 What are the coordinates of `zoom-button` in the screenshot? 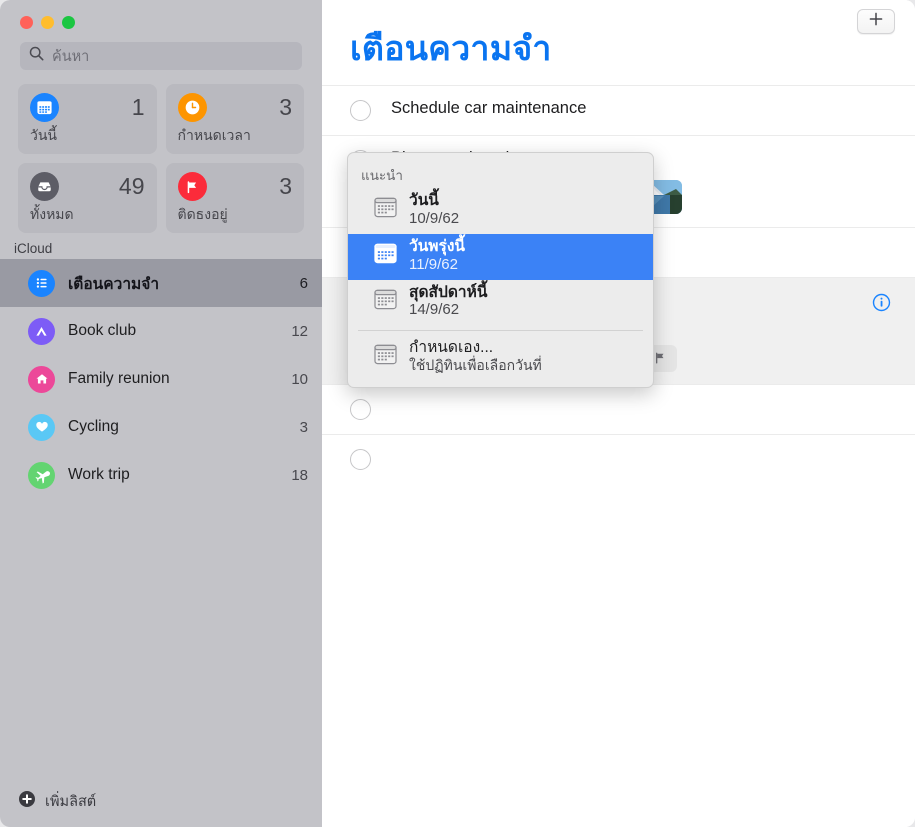 It's located at (68, 22).